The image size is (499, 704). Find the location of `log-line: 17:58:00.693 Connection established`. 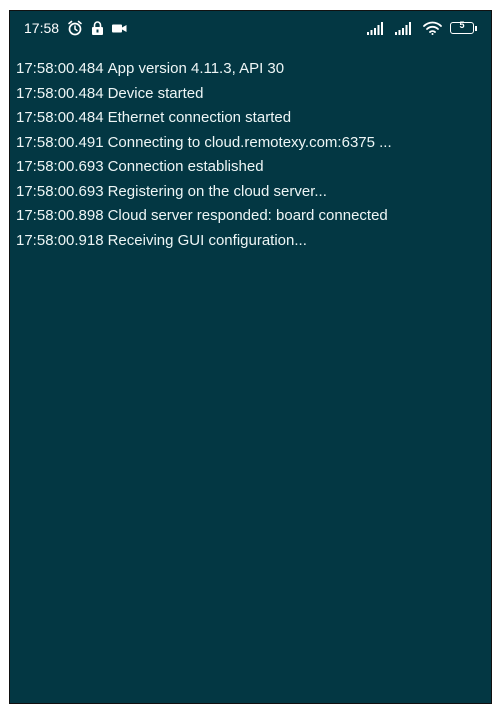

log-line: 17:58:00.693 Connection established is located at coordinates (251, 167).